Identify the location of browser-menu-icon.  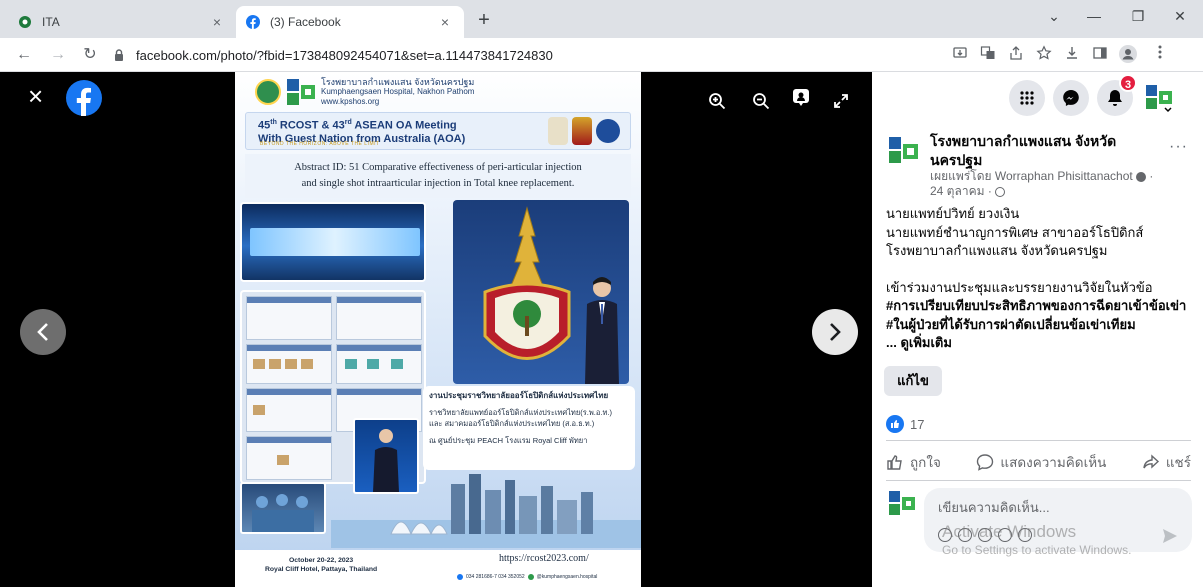
(1160, 55).